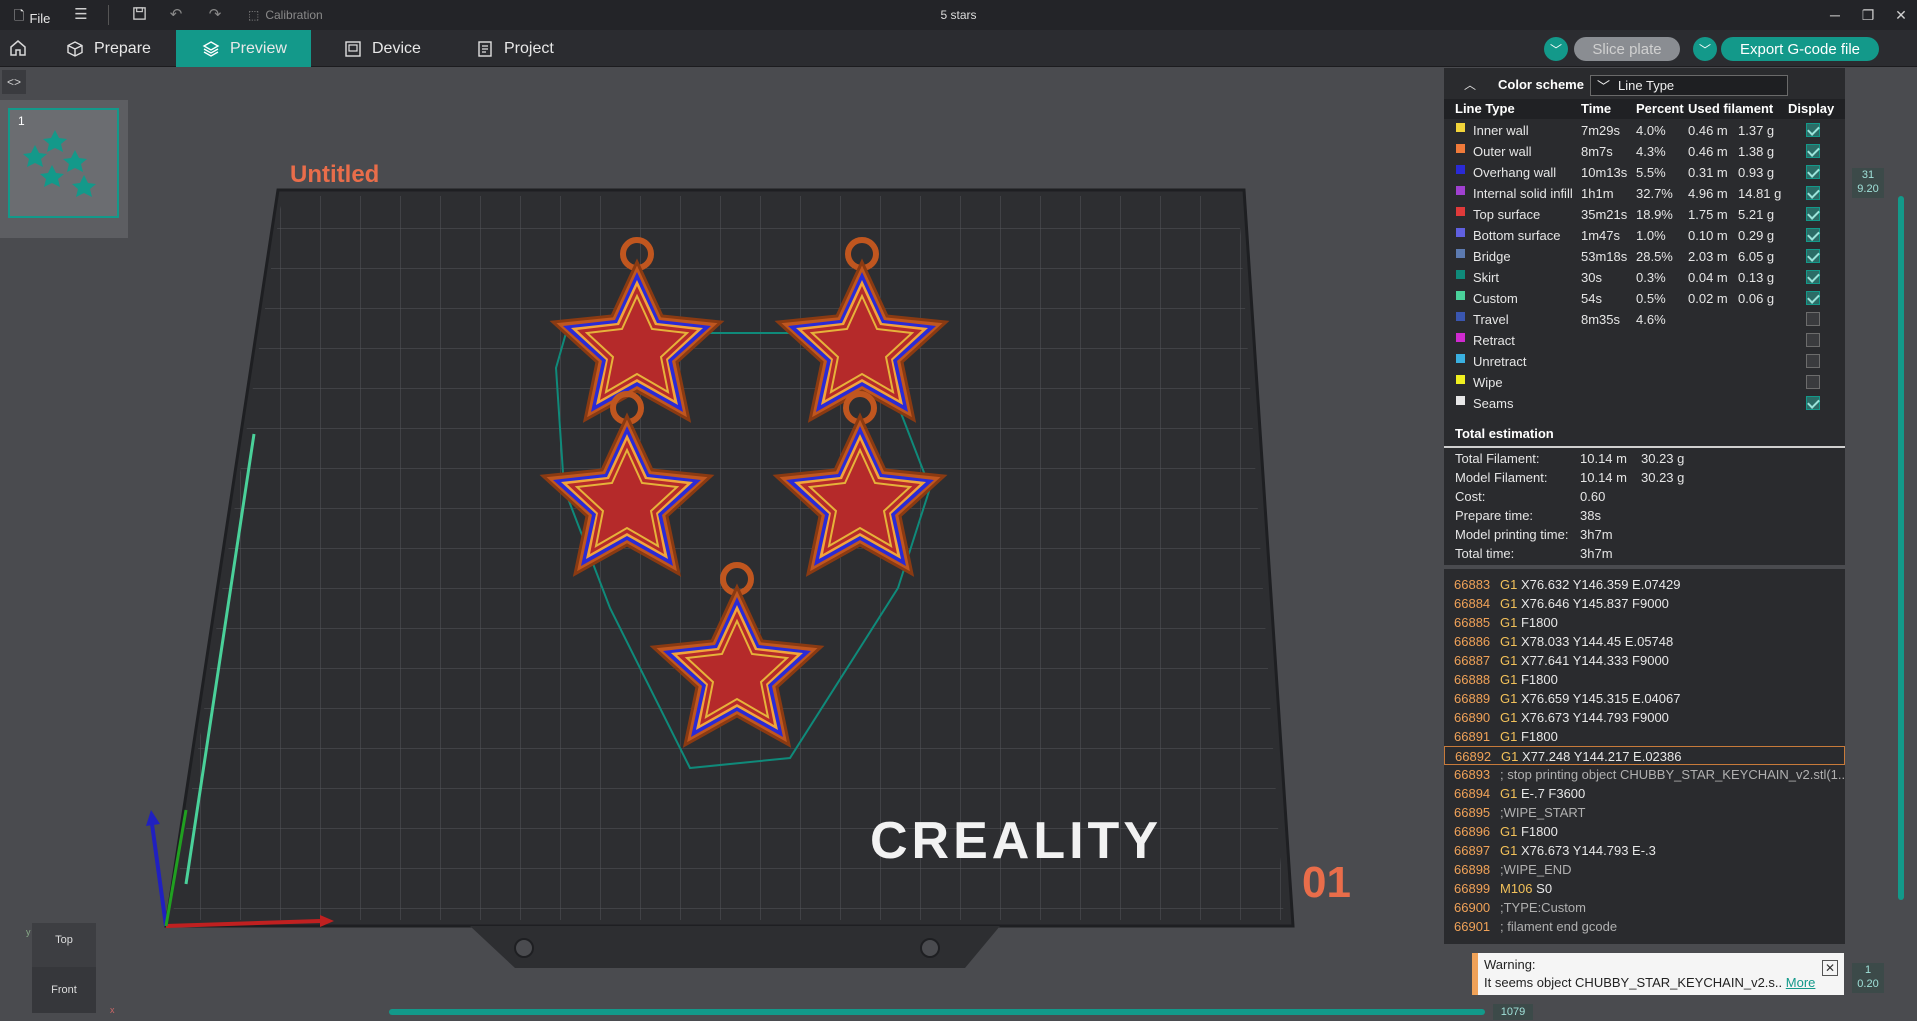 Image resolution: width=1917 pixels, height=1021 pixels. I want to click on layer-slider-bottom-label: 1 0.20, so click(1868, 978).